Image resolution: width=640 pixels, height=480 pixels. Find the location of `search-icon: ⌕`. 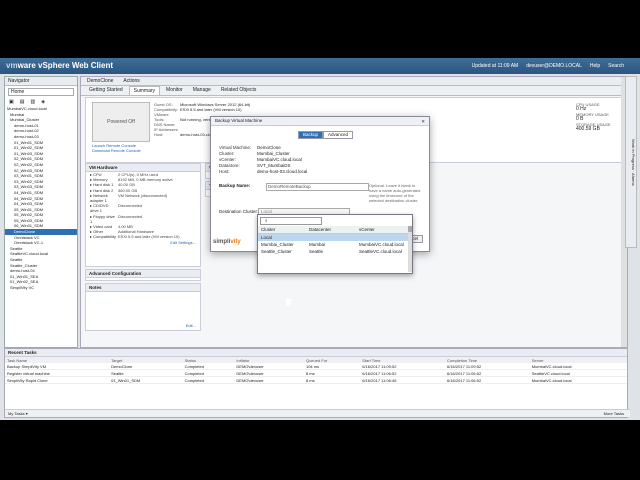

search-icon: ⌕ is located at coordinates (266, 220).